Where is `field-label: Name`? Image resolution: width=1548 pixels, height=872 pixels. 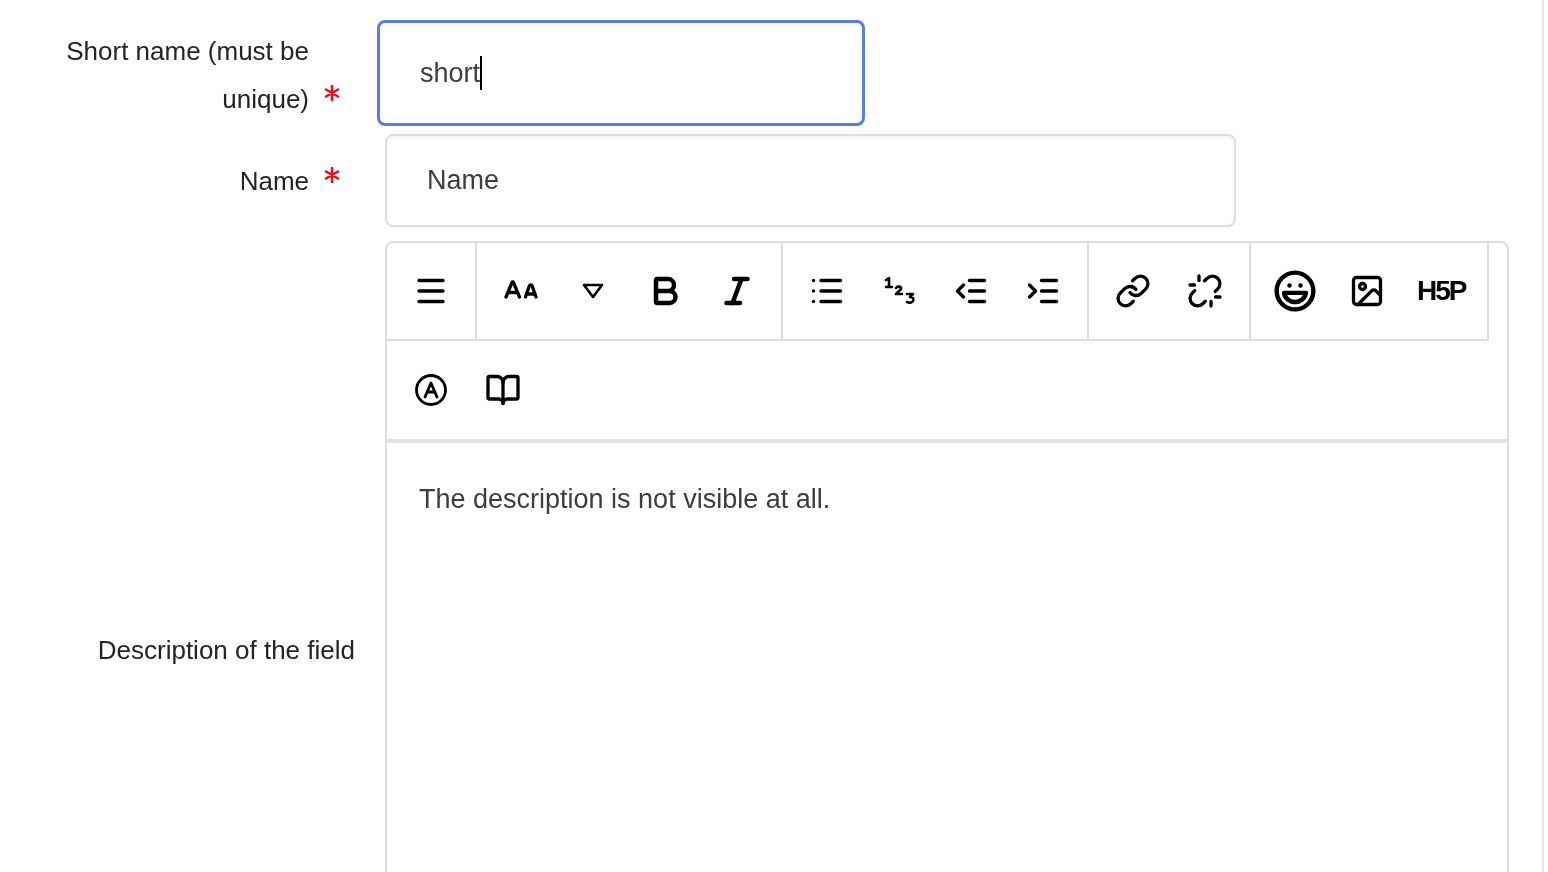 field-label: Name is located at coordinates (273, 181).